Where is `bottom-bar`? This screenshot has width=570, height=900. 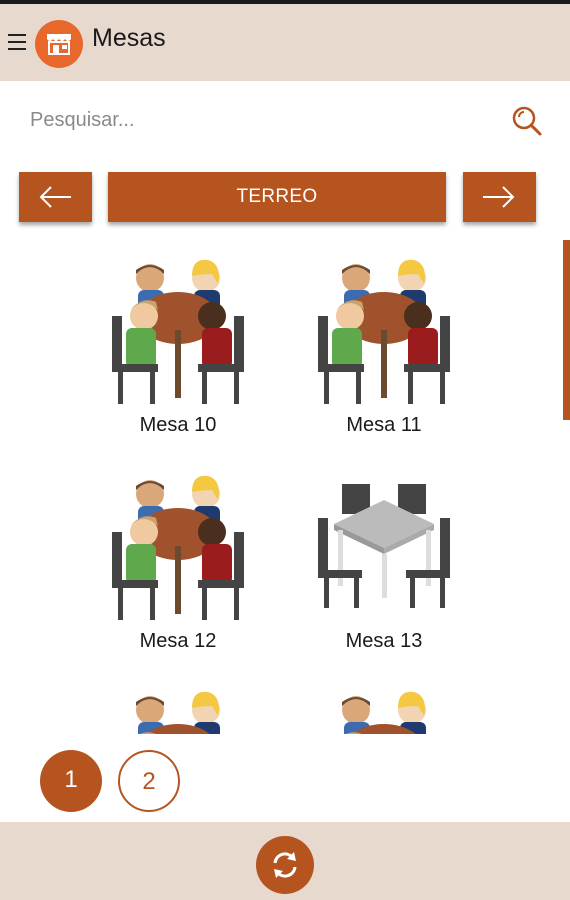 bottom-bar is located at coordinates (285, 861).